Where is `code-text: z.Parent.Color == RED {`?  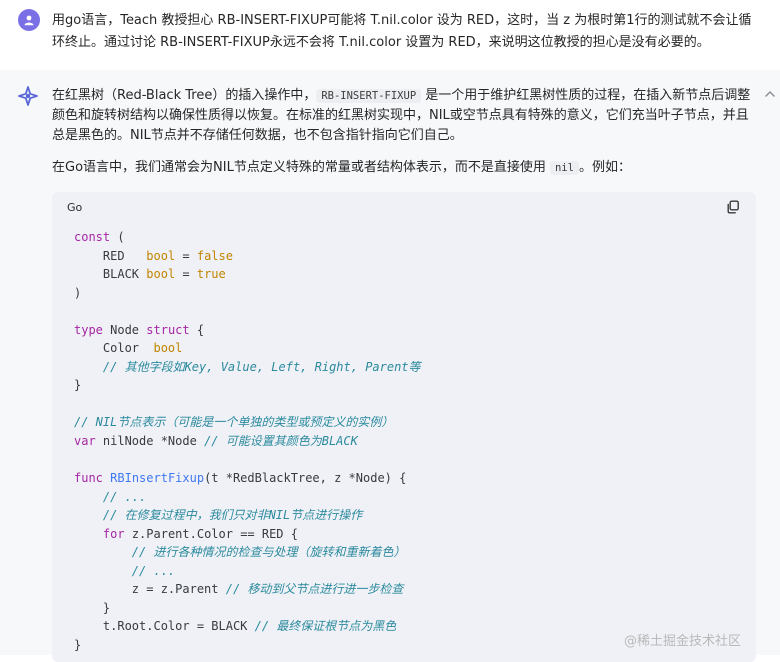 code-text: z.Parent.Color == RED { is located at coordinates (211, 533).